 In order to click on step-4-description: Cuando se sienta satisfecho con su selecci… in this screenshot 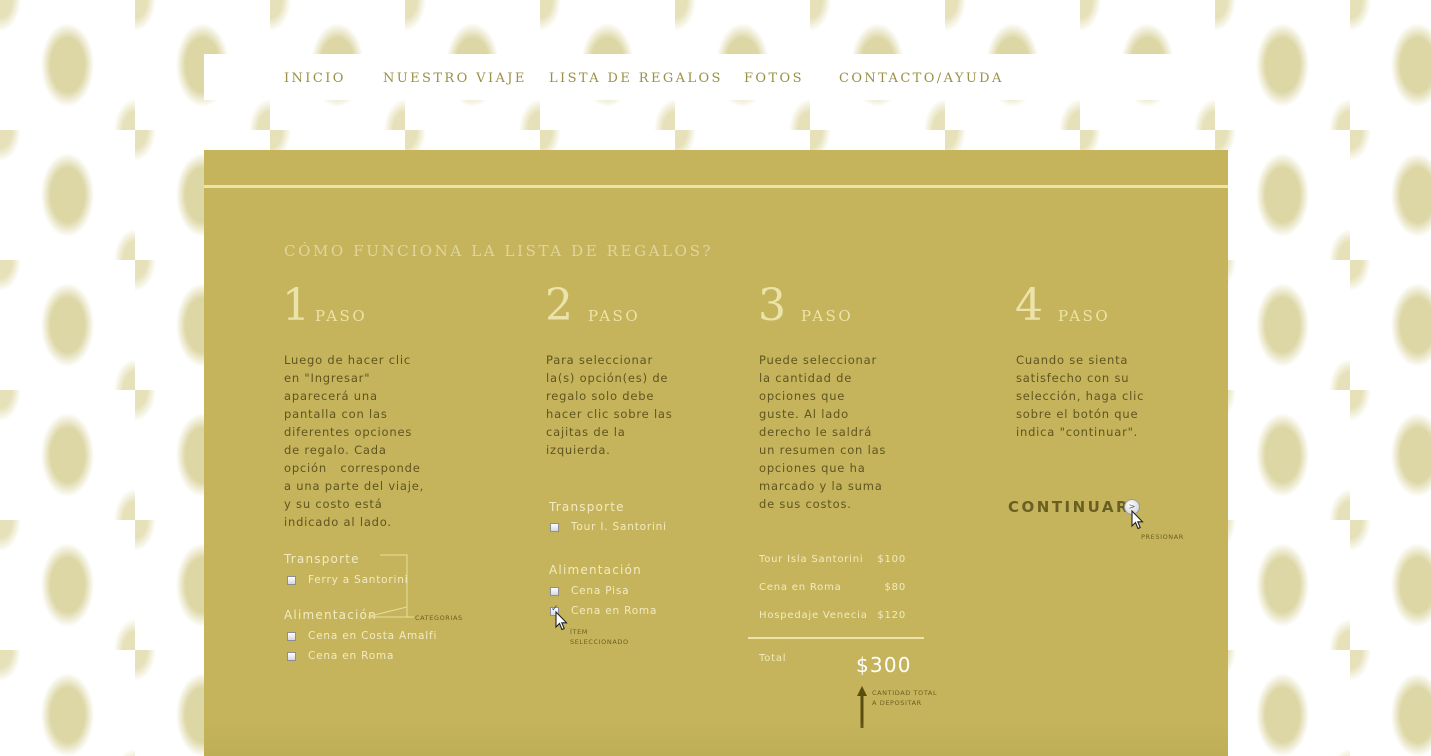, I will do `click(1080, 396)`.